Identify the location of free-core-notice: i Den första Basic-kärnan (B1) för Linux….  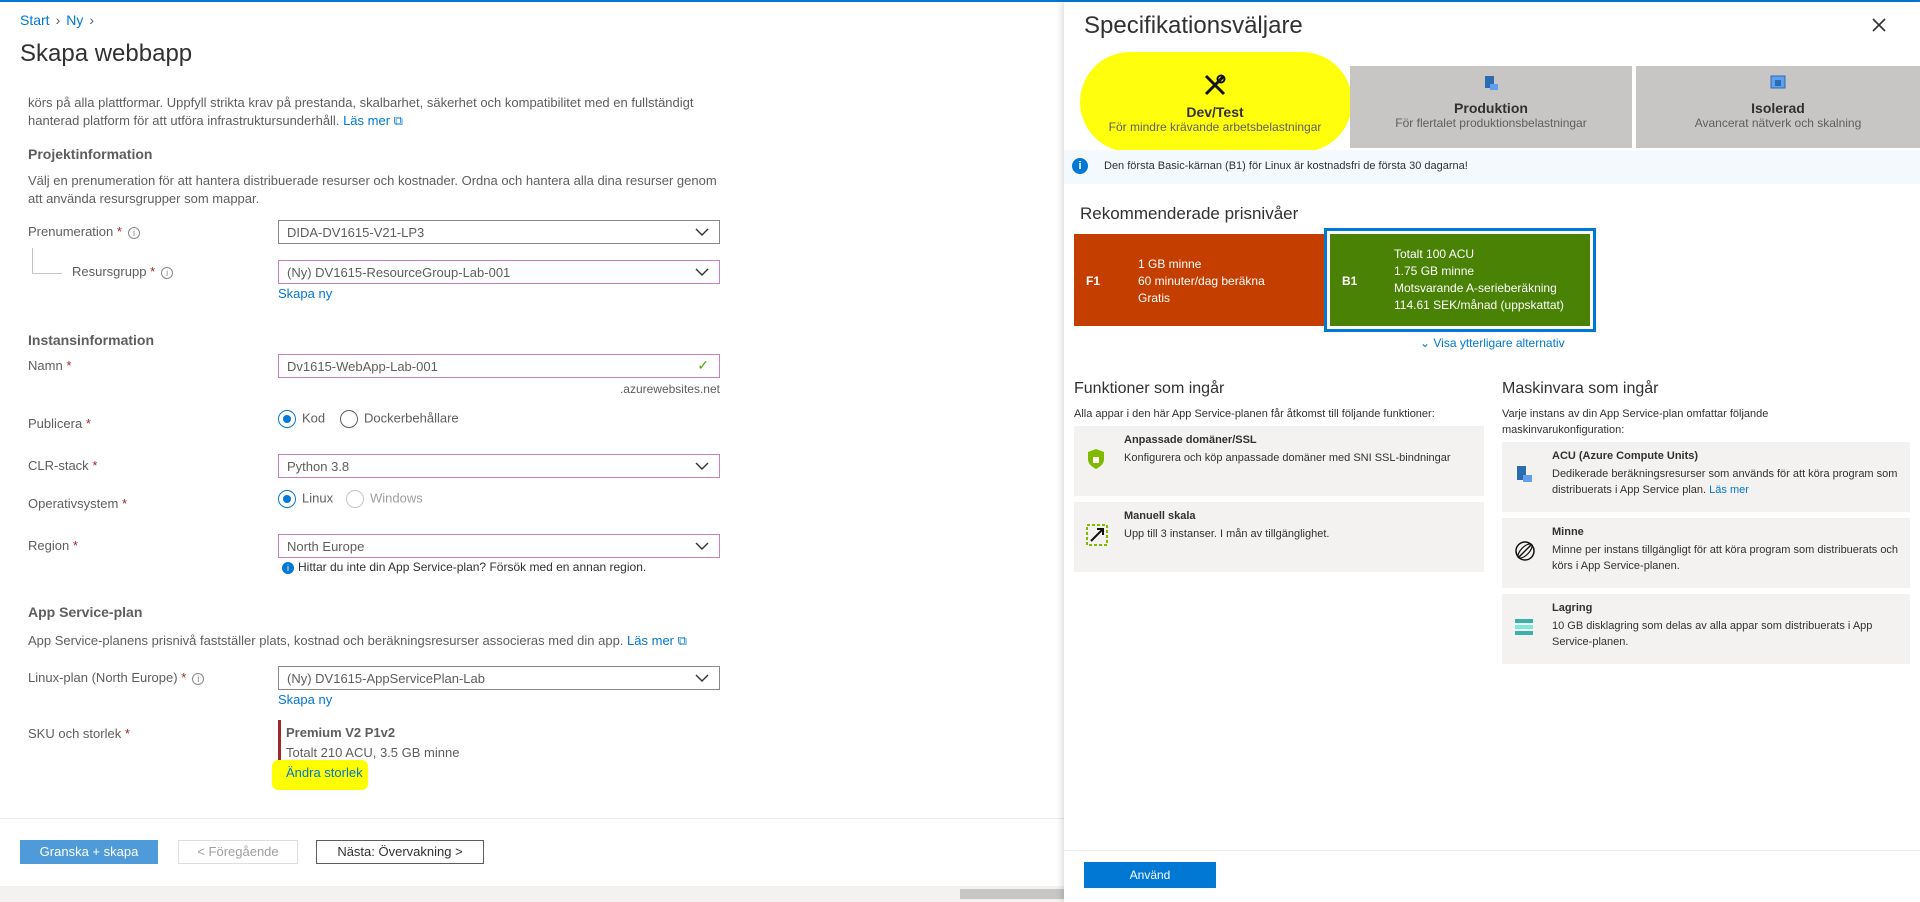
(1492, 167).